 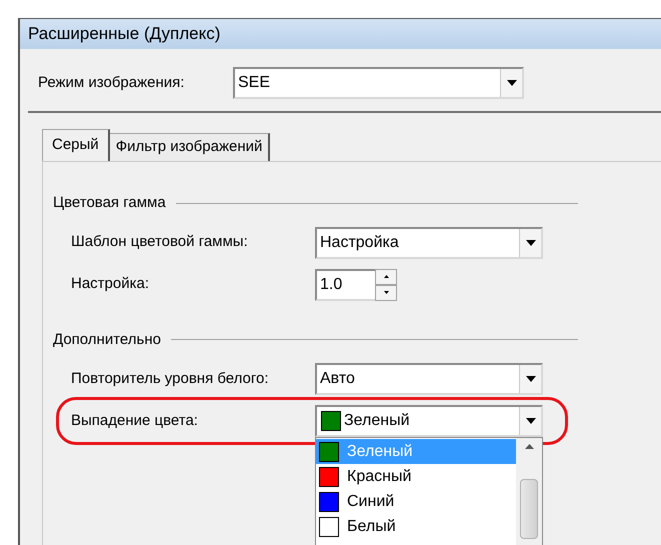 I want to click on dropdown-option: Красный, so click(x=416, y=476).